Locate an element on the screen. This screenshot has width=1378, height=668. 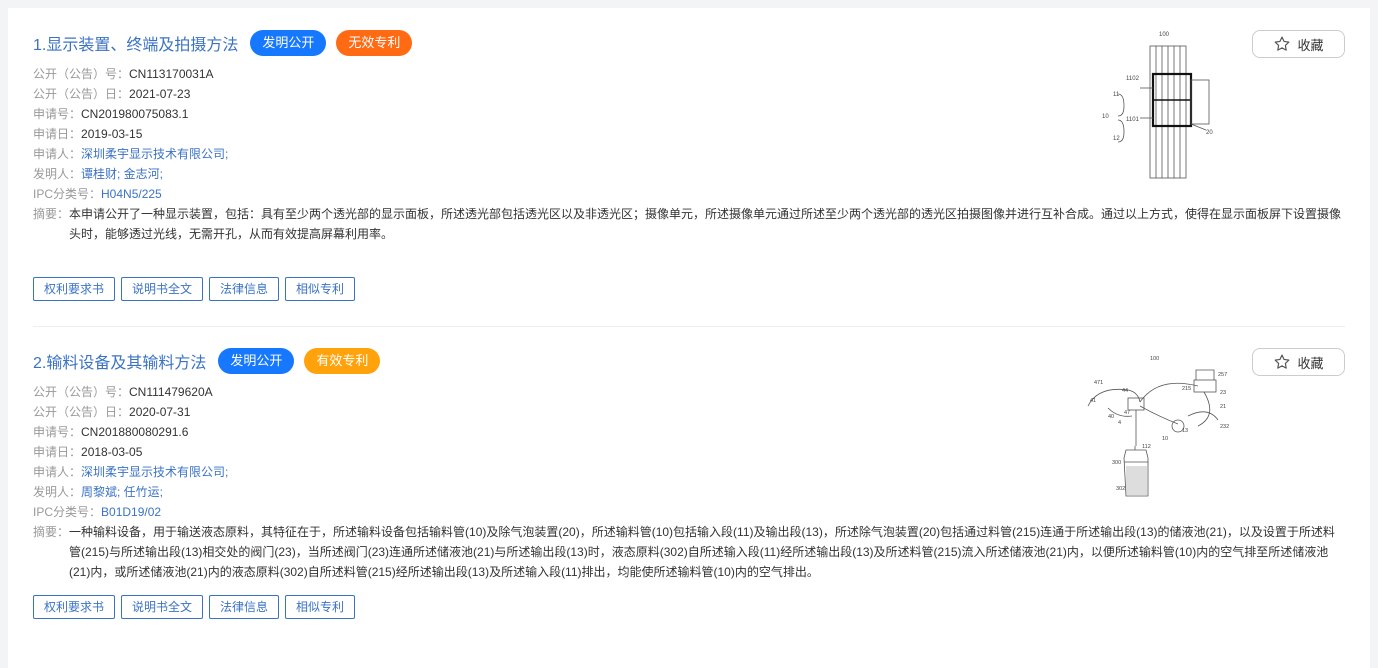
result-title-row: 1.显示装置、终端及拍摄方法 发明公开 无效专利 is located at coordinates (227, 43).